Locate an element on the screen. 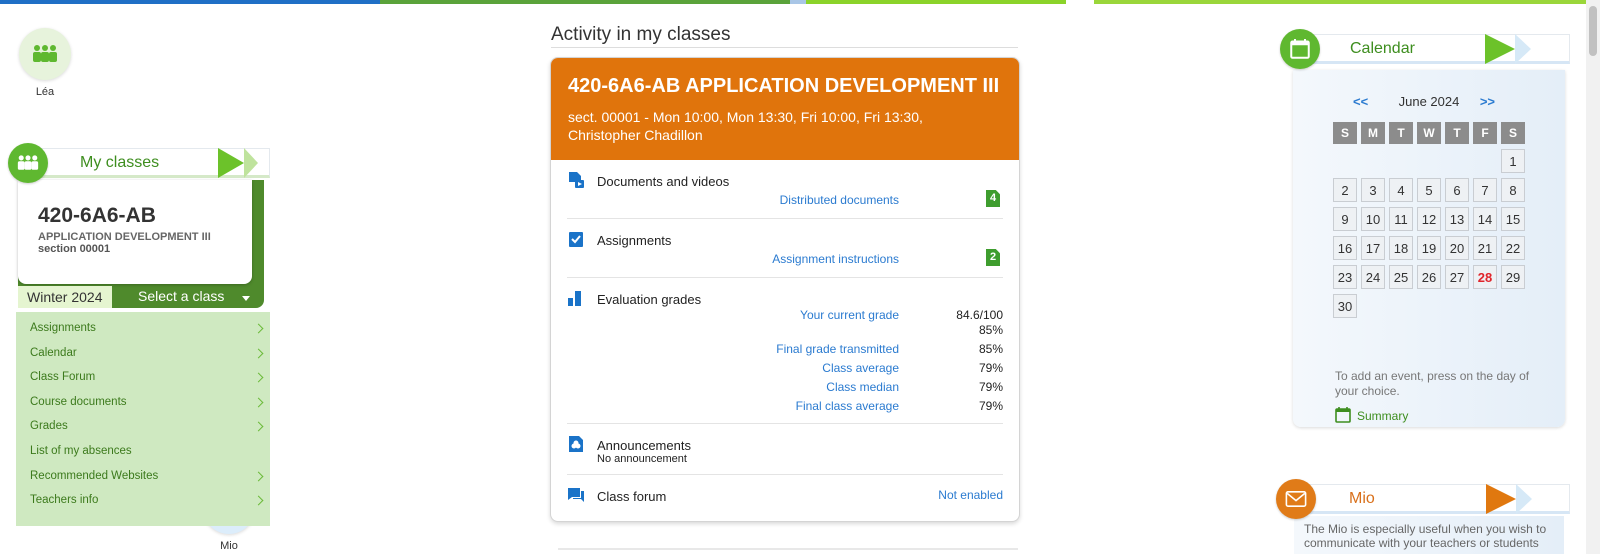 Image resolution: width=1600 pixels, height=554 pixels. class-code: 420-6A6-AB is located at coordinates (97, 215).